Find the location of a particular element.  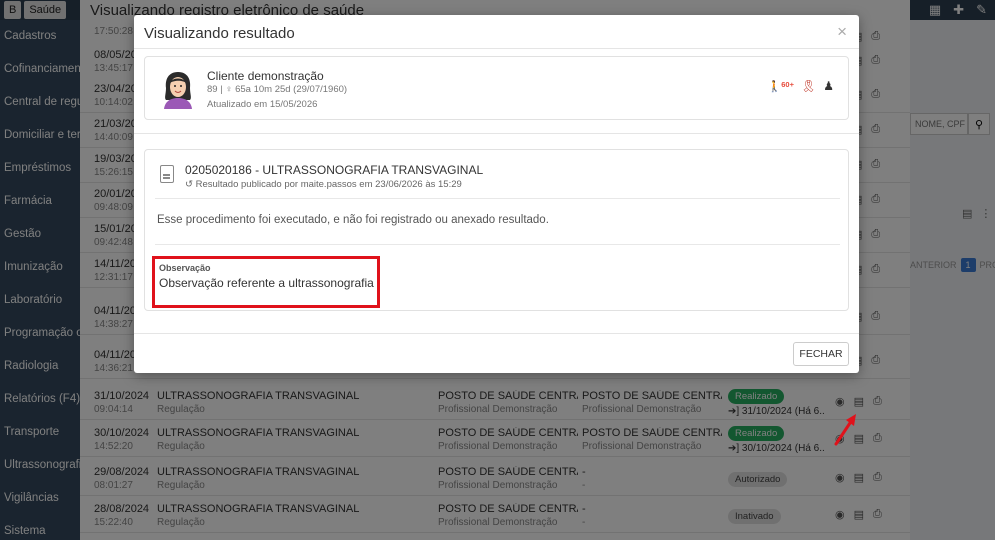

awareness-ribbon-icon: 🎗 is located at coordinates (809, 86).